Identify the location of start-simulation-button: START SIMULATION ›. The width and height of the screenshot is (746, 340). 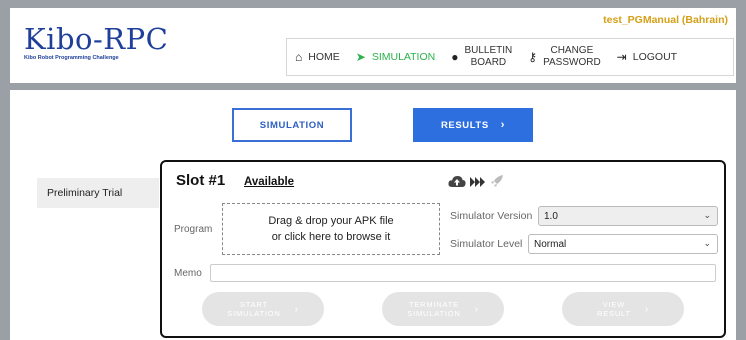
(263, 309).